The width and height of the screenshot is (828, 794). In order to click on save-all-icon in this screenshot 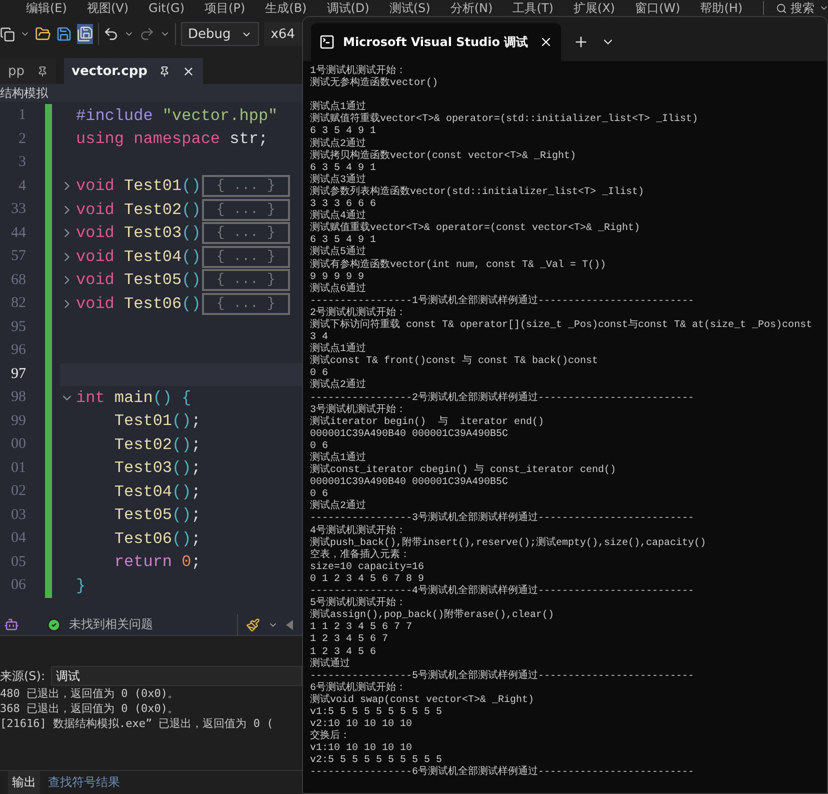, I will do `click(85, 34)`.